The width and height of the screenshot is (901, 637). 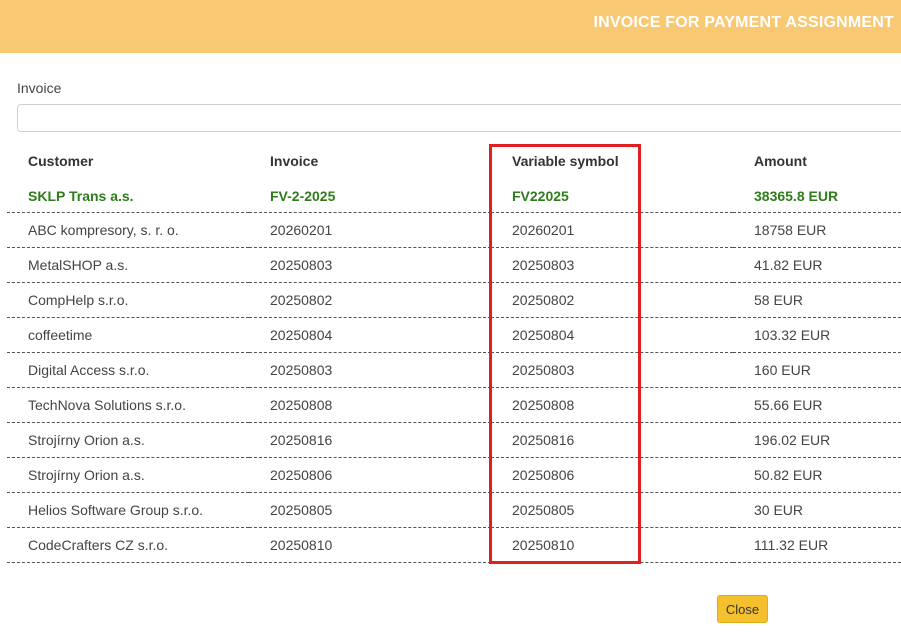 I want to click on table-row: MetalSHOP a.s. 20250803 20250803 41.82 EUR, so click(x=454, y=265).